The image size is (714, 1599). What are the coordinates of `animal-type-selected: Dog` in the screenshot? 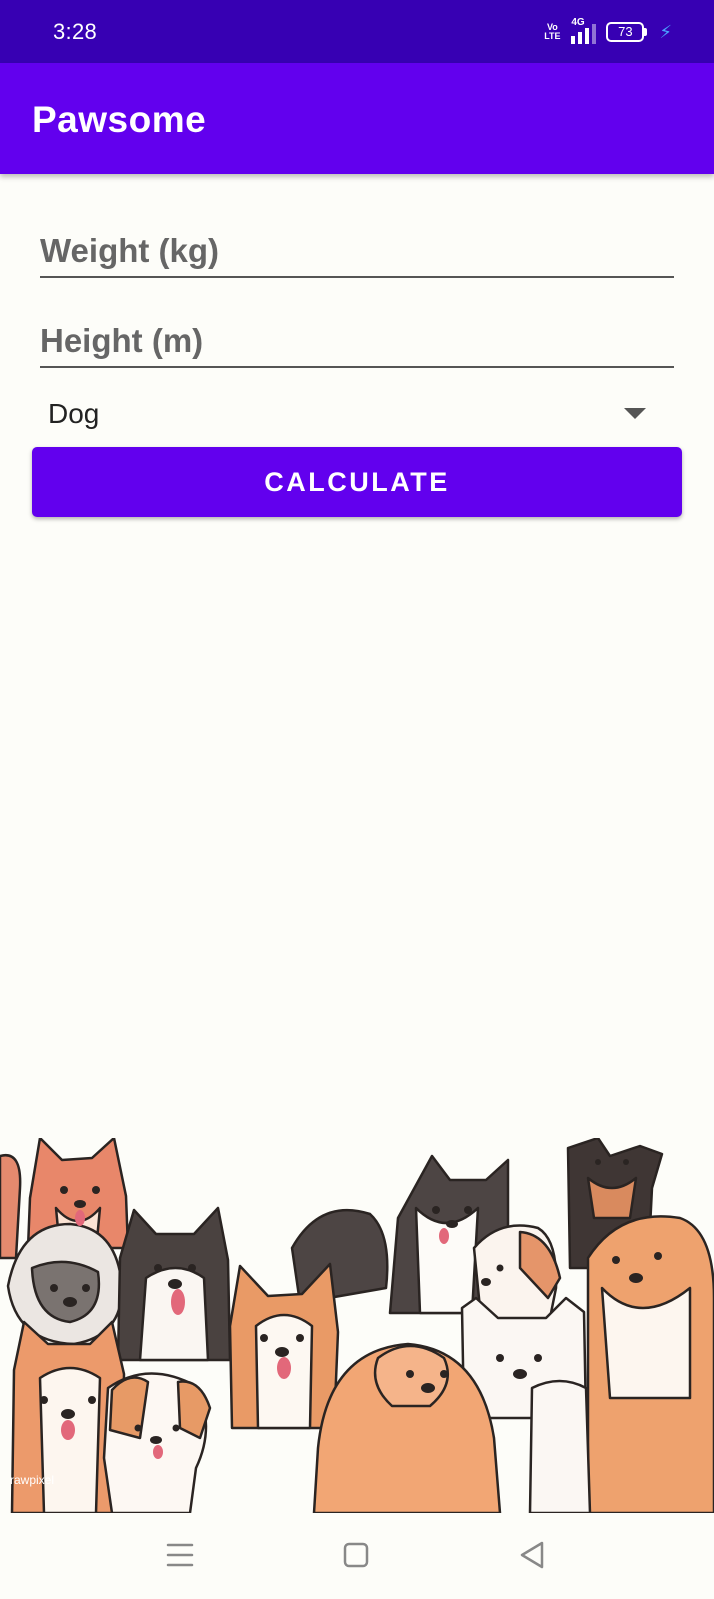 It's located at (74, 413).